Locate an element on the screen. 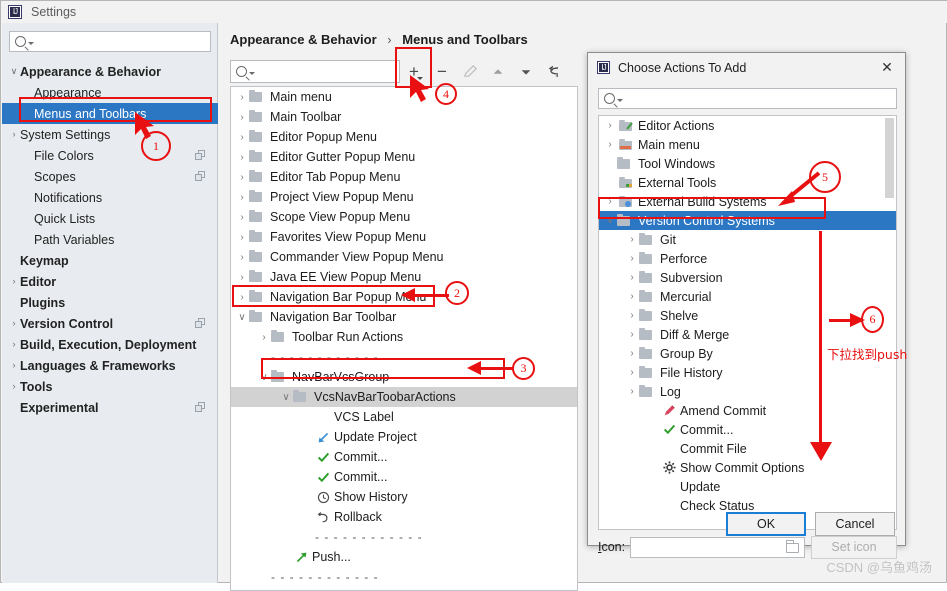 The image size is (947, 591). sidebar-item-plugins: Plugins is located at coordinates (110, 302).